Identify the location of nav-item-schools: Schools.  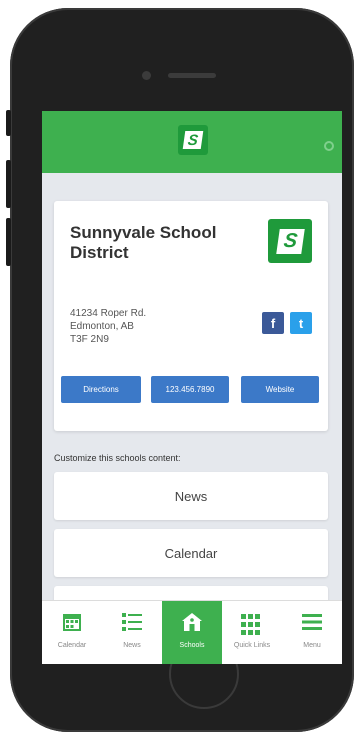
(192, 632).